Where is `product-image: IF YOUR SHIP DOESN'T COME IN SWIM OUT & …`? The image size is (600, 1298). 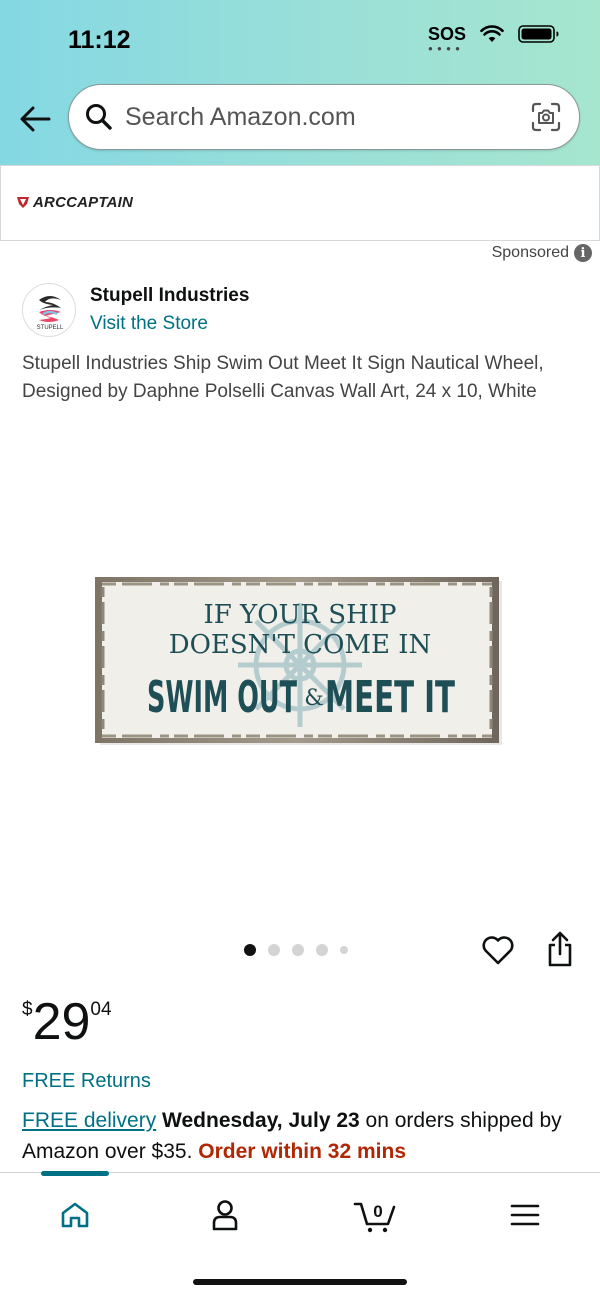
product-image: IF YOUR SHIP DOESN'T COME IN SWIM OUT & … is located at coordinates (297, 660).